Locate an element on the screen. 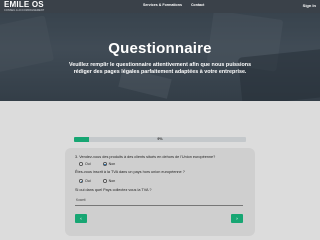 The width and height of the screenshot is (320, 240). main-nav: Services & Formations Contact is located at coordinates (173, 5).